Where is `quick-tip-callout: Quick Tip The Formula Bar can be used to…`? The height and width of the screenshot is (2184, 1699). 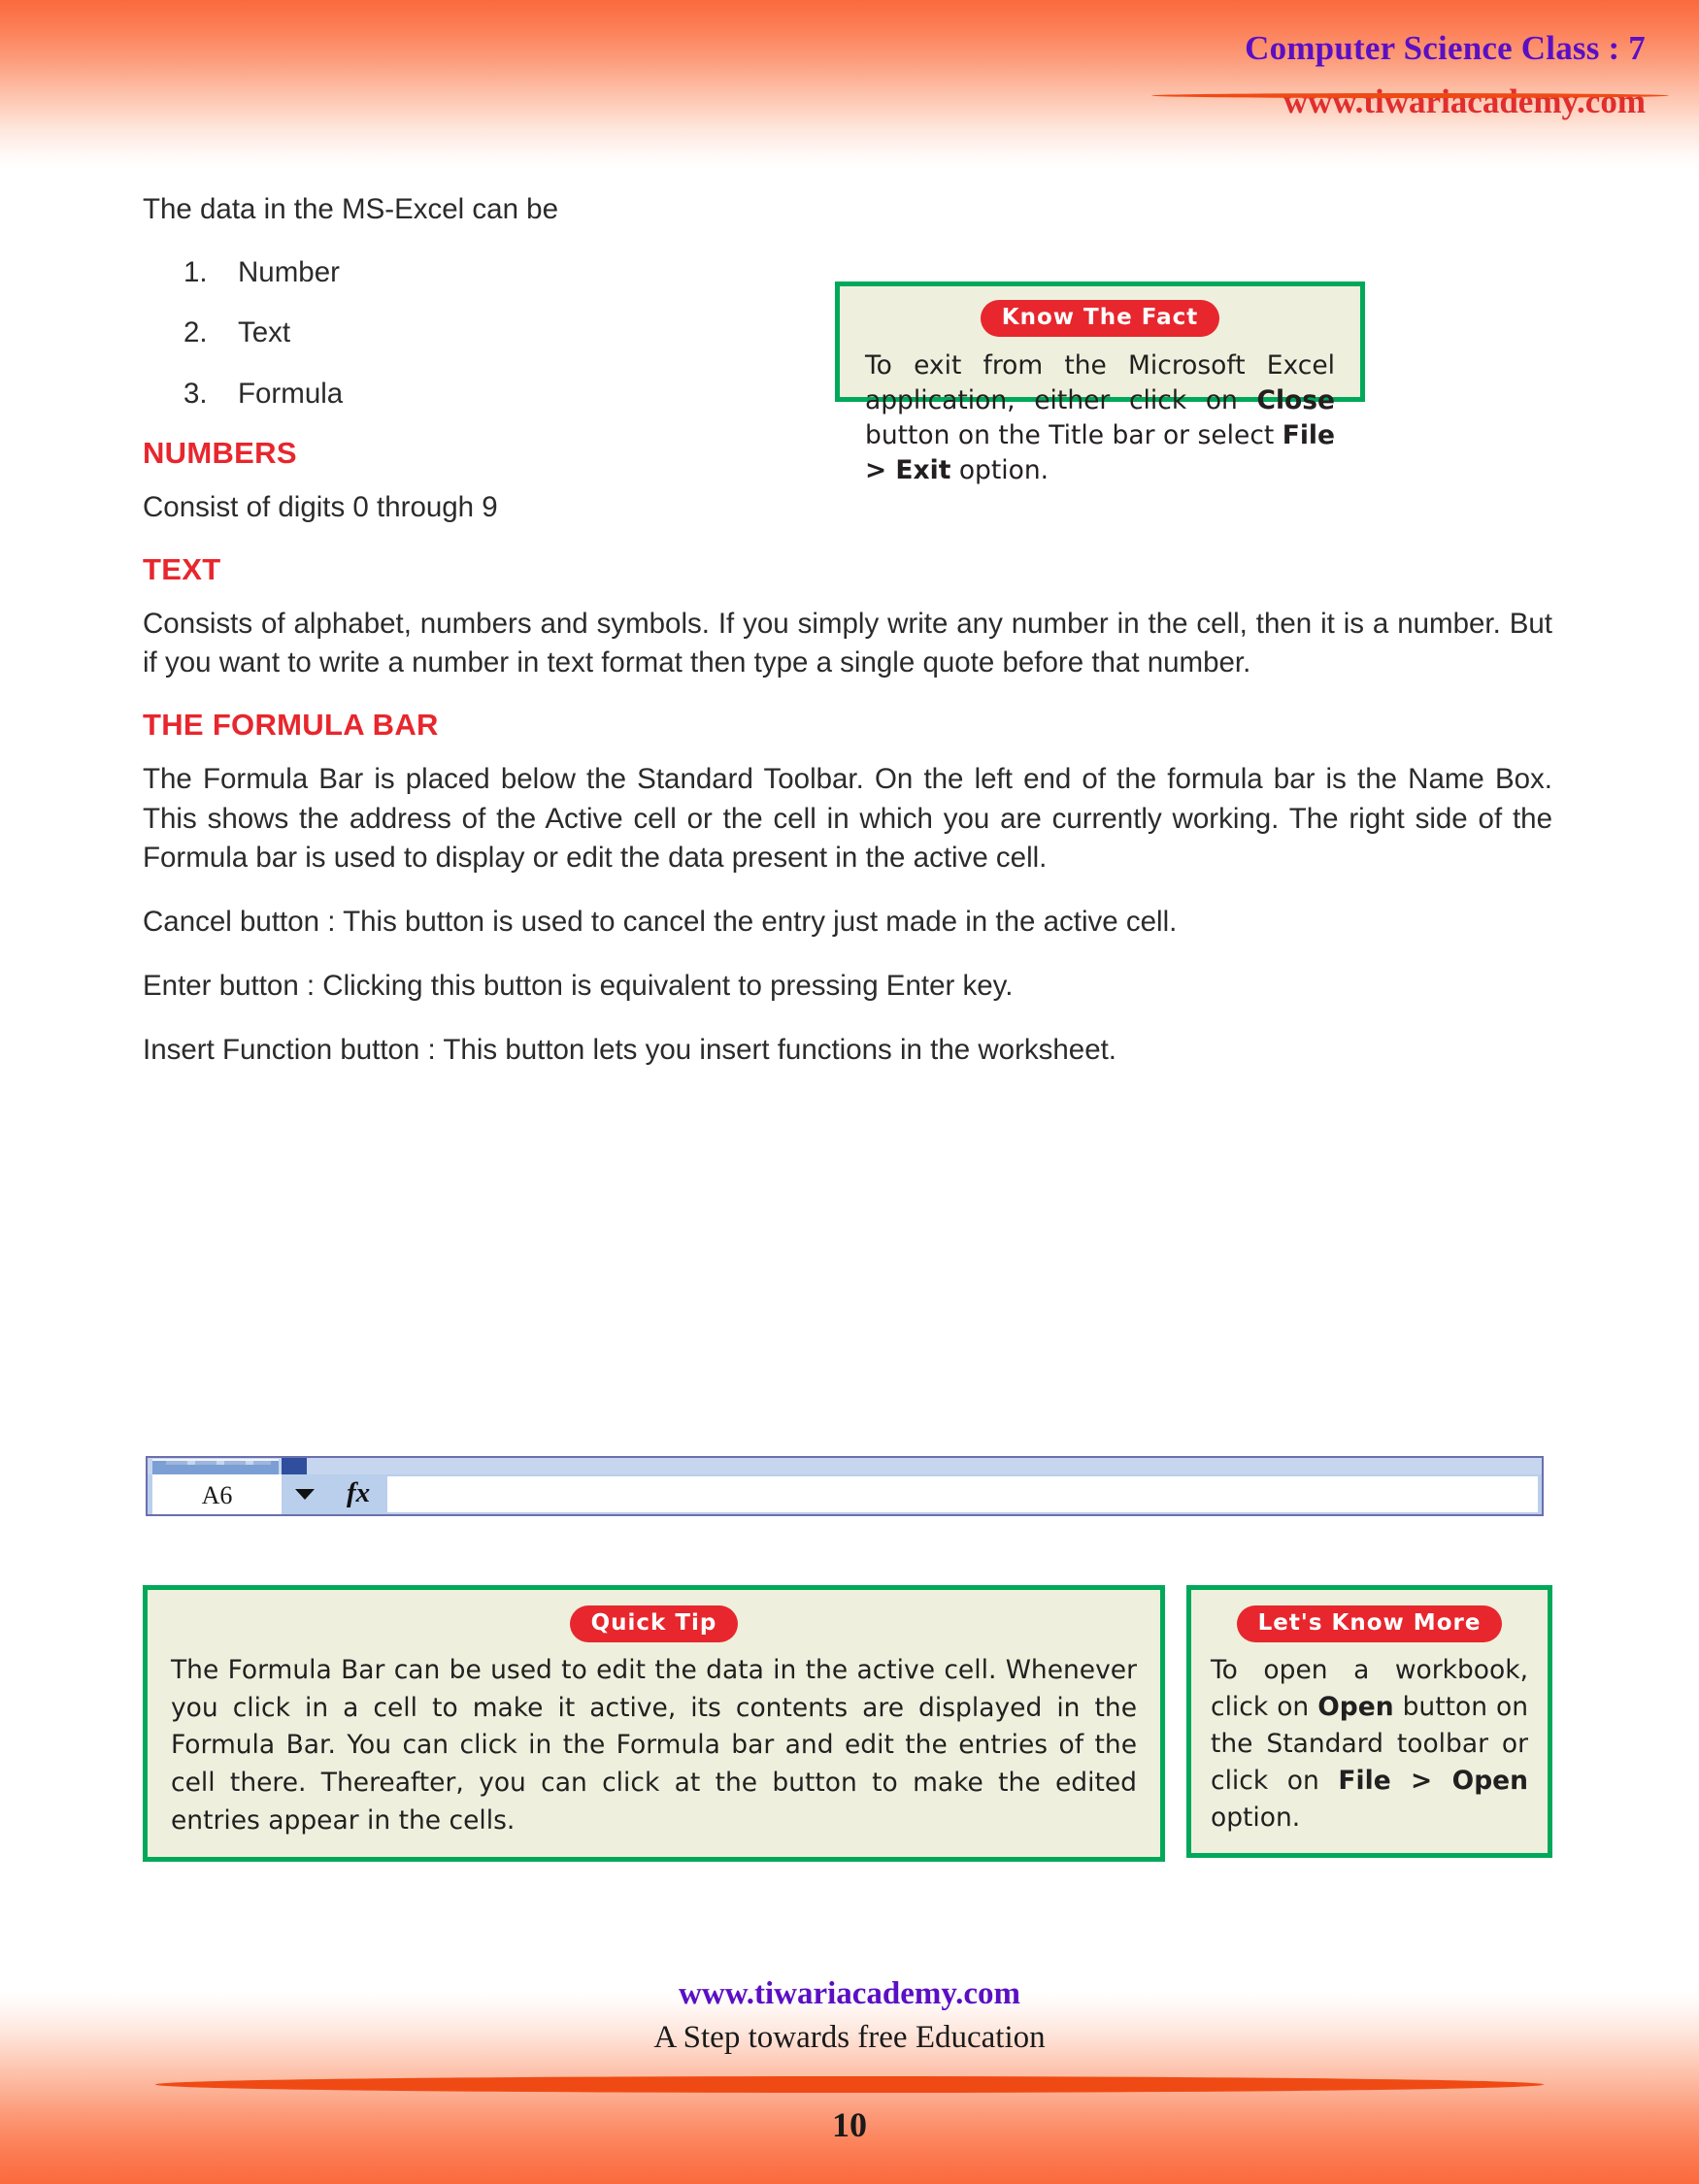
quick-tip-callout: Quick Tip The Formula Bar can be used to… is located at coordinates (654, 1724).